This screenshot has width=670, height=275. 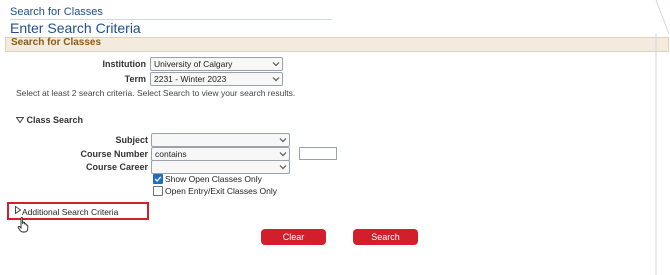 What do you see at coordinates (193, 64) in the screenshot?
I see `institution-value: University of Calgary` at bounding box center [193, 64].